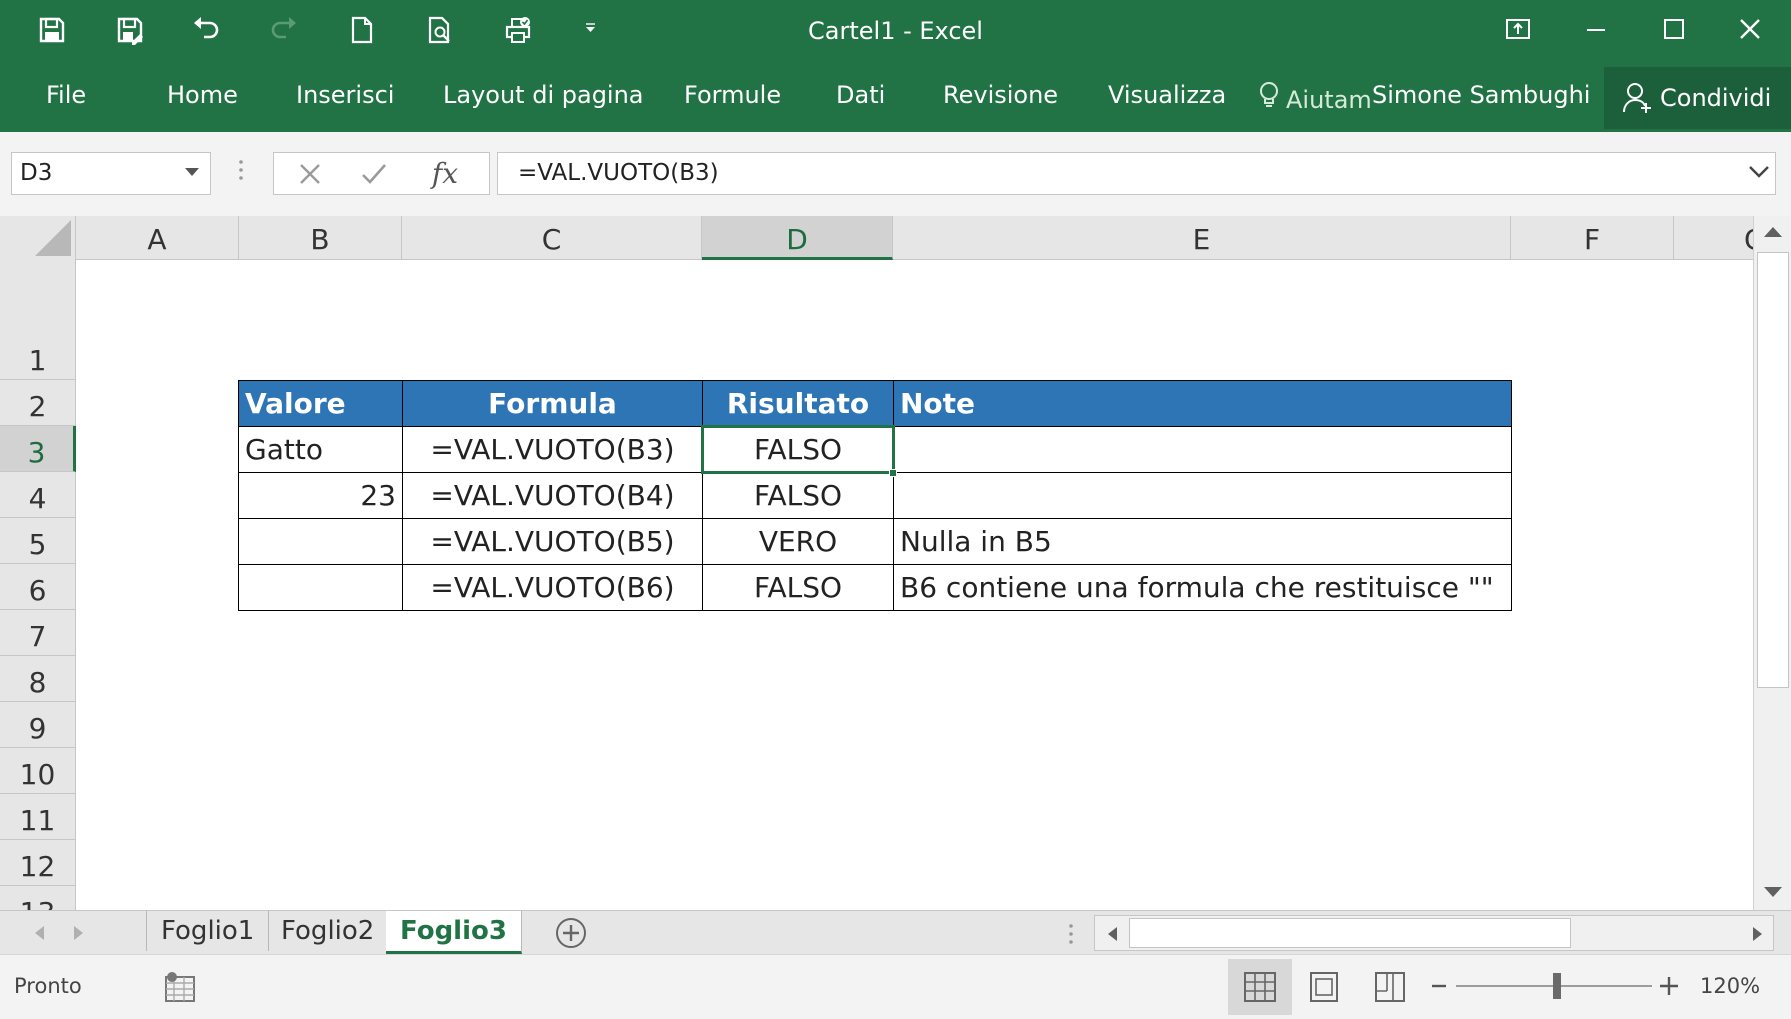 Image resolution: width=1791 pixels, height=1019 pixels. Describe the element at coordinates (320, 449) in the screenshot. I see `cell-b3: Gatto` at that location.